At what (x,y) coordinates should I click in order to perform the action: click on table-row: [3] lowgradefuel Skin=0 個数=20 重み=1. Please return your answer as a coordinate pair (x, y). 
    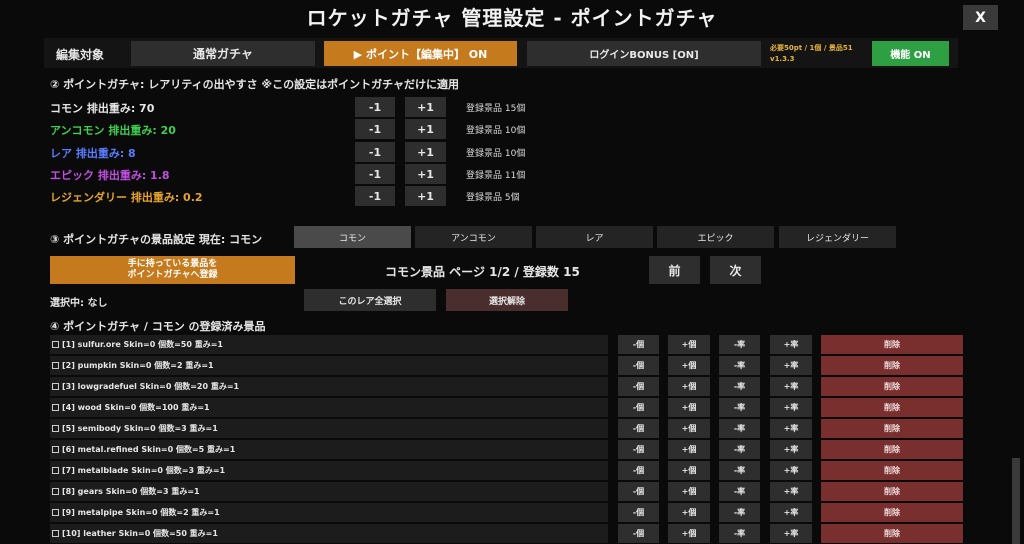
    Looking at the image, I should click on (329, 386).